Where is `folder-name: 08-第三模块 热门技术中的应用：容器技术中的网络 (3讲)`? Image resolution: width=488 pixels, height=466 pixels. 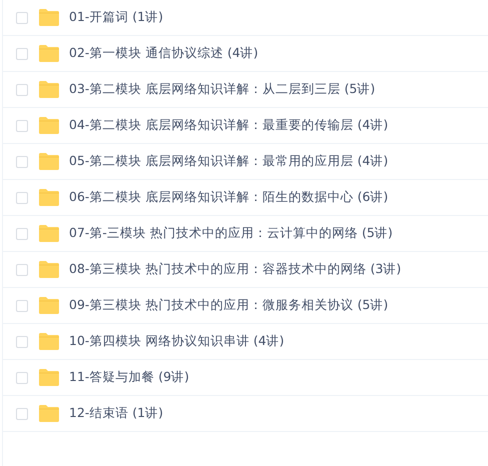
folder-name: 08-第三模块 热门技术中的应用：容器技术中的网络 (3讲) is located at coordinates (235, 269).